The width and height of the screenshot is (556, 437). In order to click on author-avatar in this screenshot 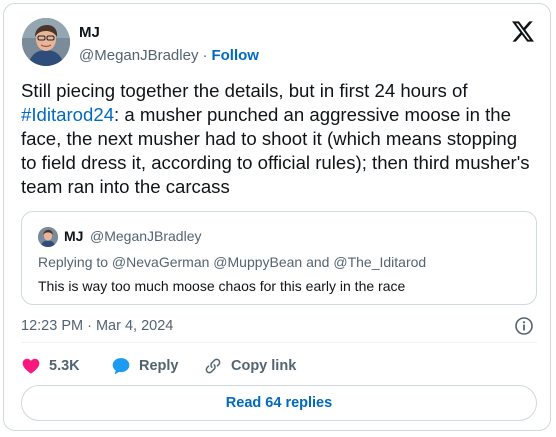, I will do `click(46, 42)`.